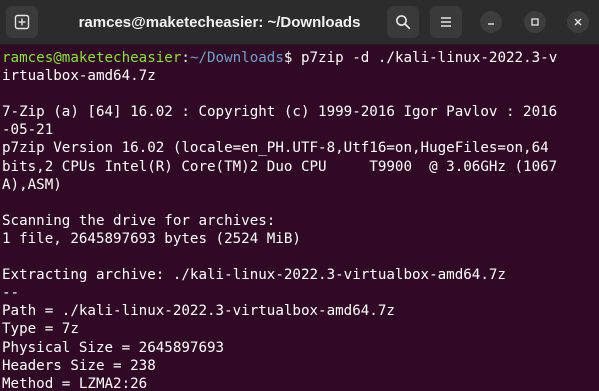 The height and width of the screenshot is (391, 599). I want to click on window-title: ramces@maketecheasier: ~/Downloads, so click(219, 22).